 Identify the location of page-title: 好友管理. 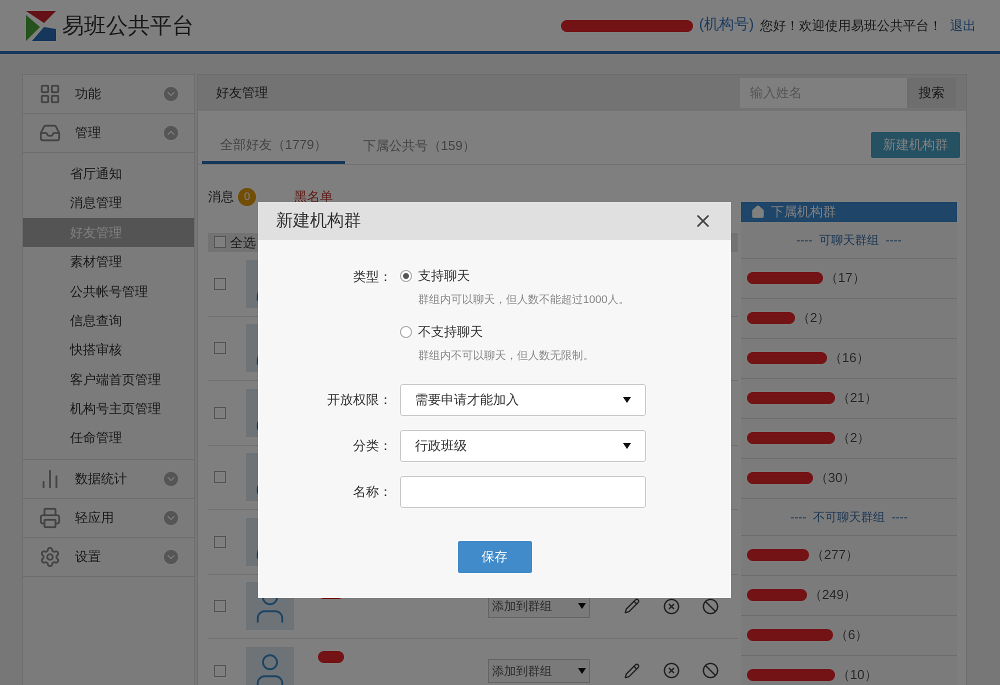
(242, 93).